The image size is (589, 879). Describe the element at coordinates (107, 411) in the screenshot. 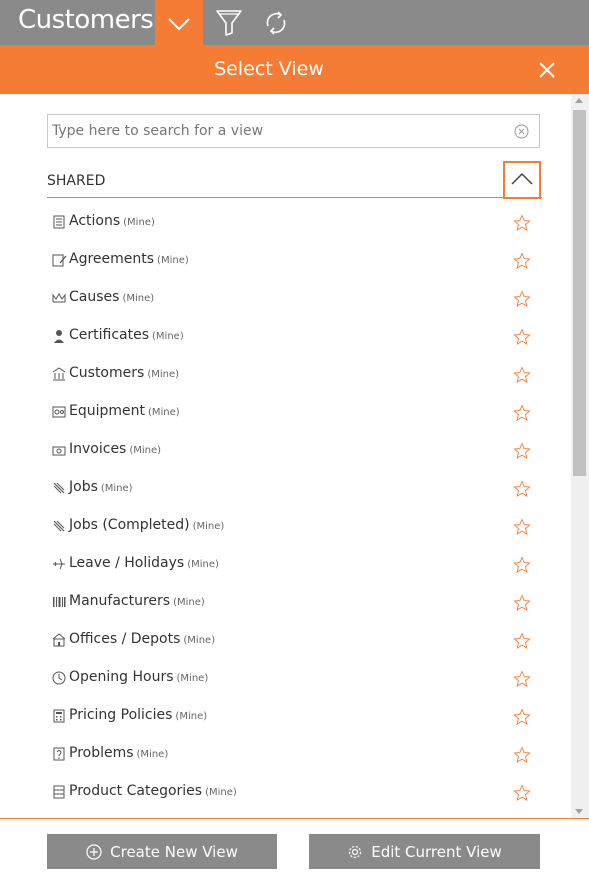

I see `view-label: Equipment` at that location.